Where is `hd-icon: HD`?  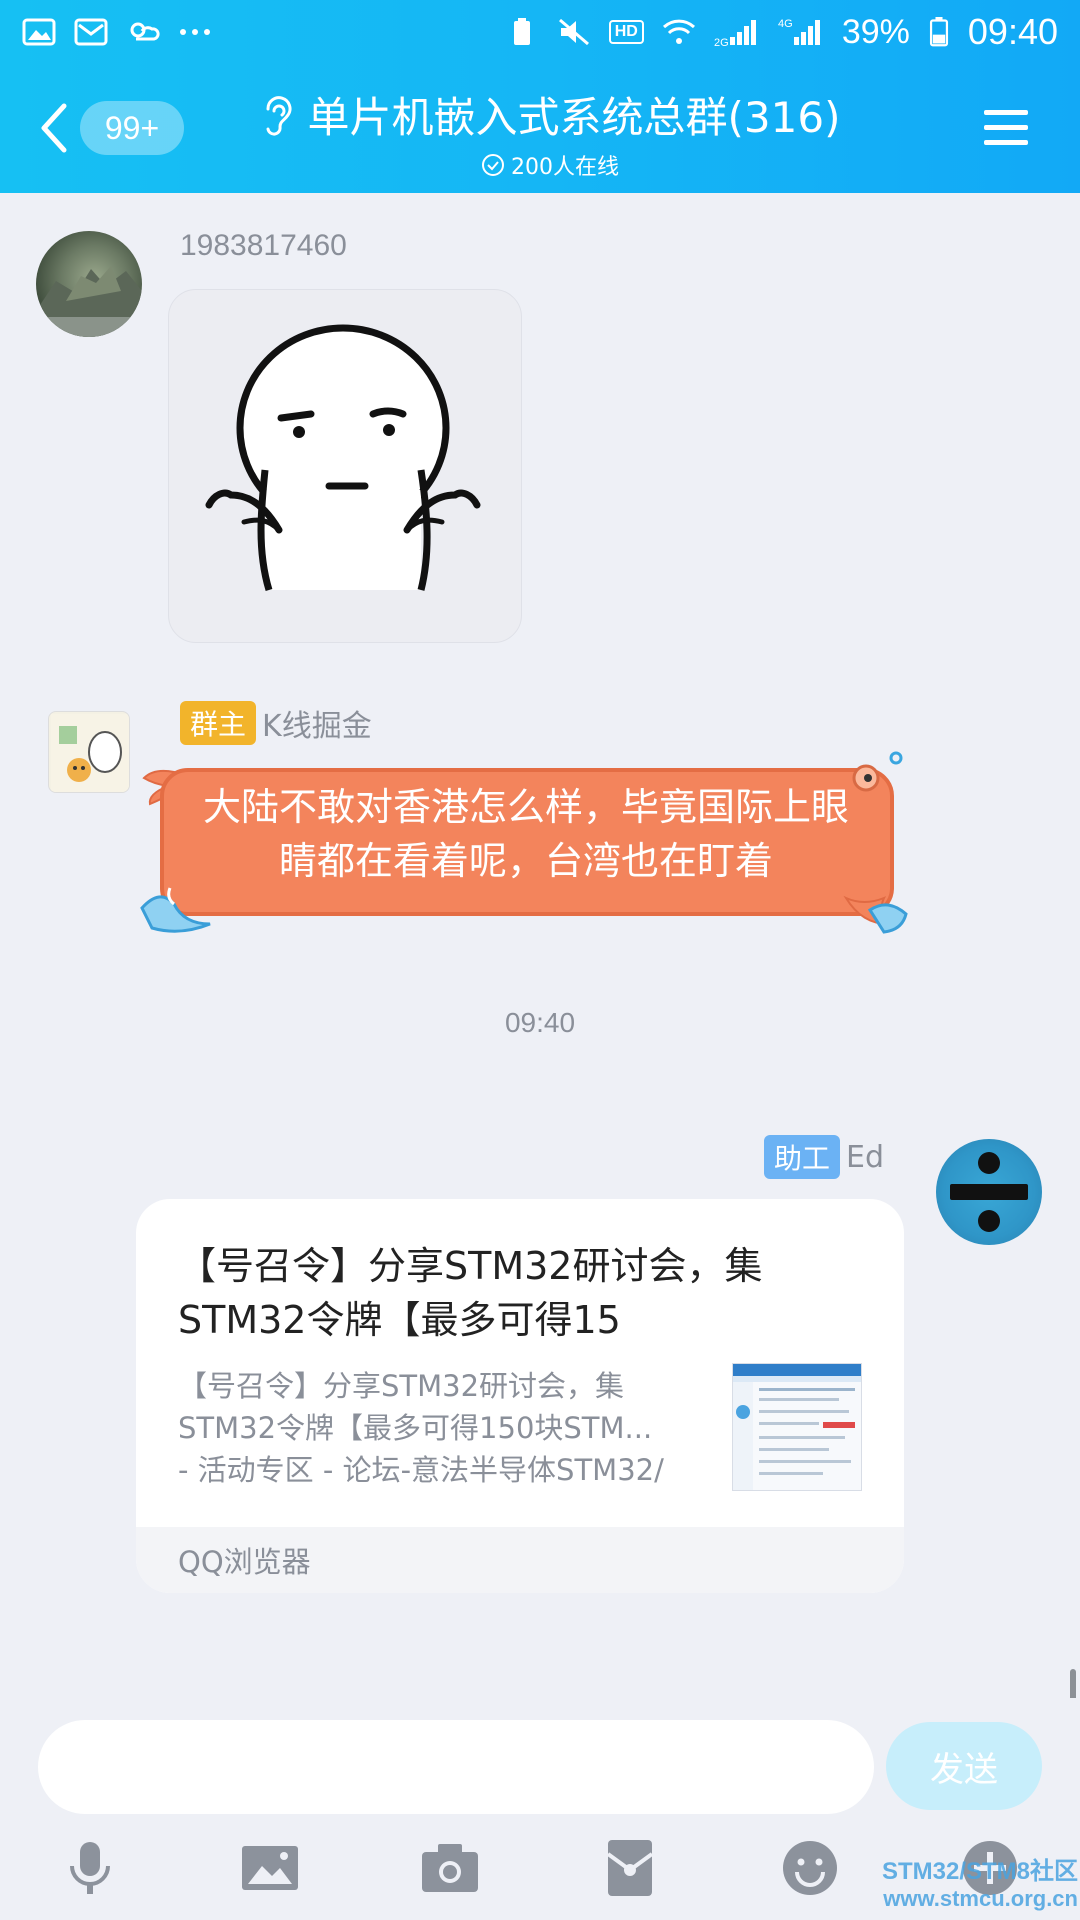 hd-icon: HD is located at coordinates (626, 32).